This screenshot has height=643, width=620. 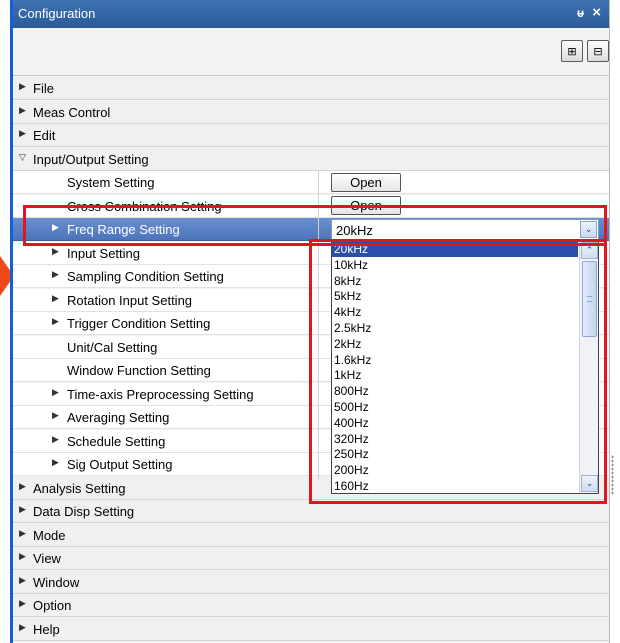 What do you see at coordinates (84, 511) in the screenshot?
I see `tree-item-label: Data Disp Setting` at bounding box center [84, 511].